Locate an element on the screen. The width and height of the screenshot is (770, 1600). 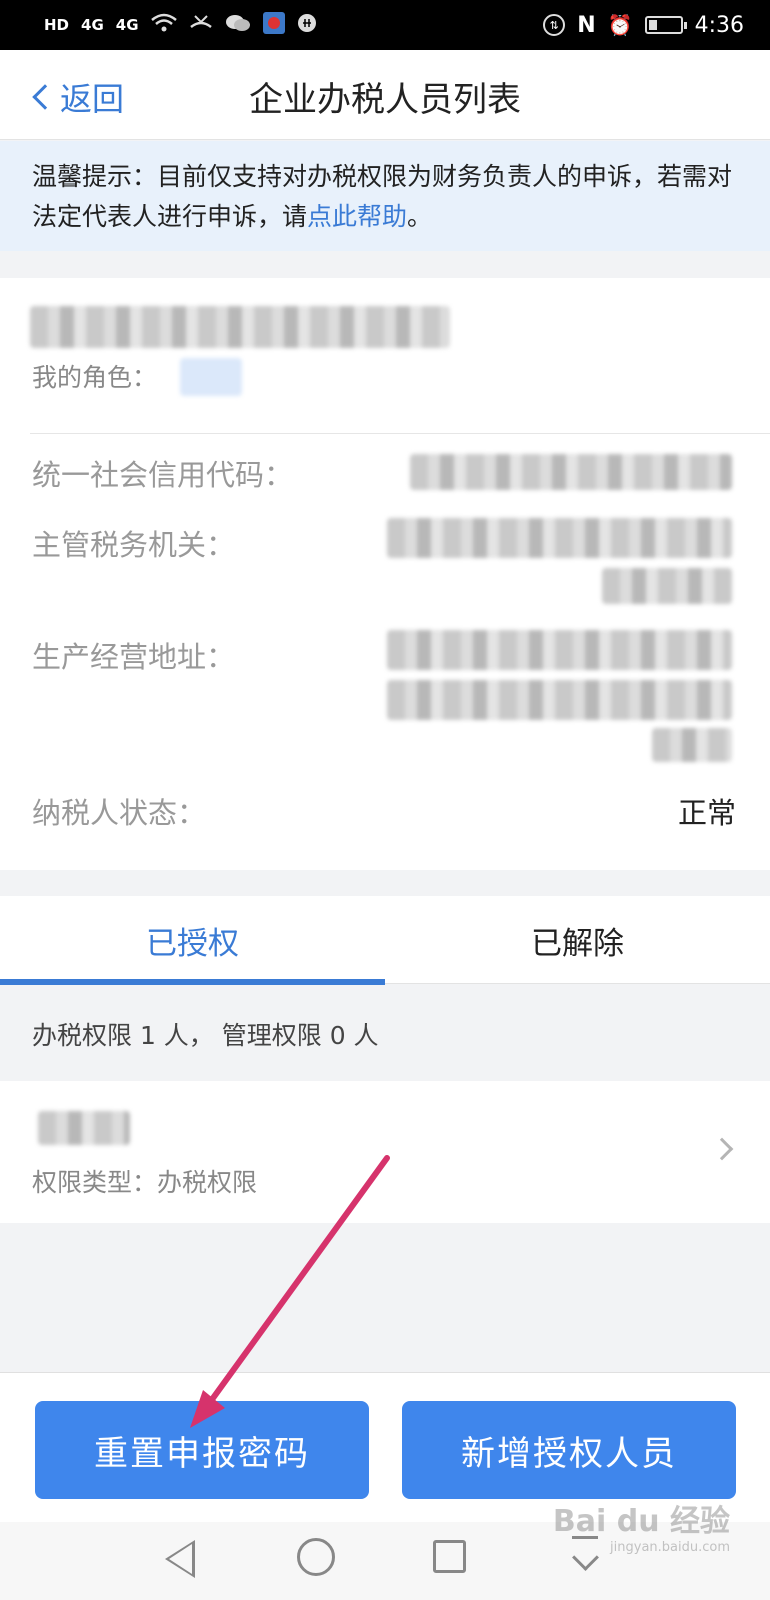
permission-summary: 办税权限 1 人， 管理权限 0 人 is located at coordinates (205, 1035).